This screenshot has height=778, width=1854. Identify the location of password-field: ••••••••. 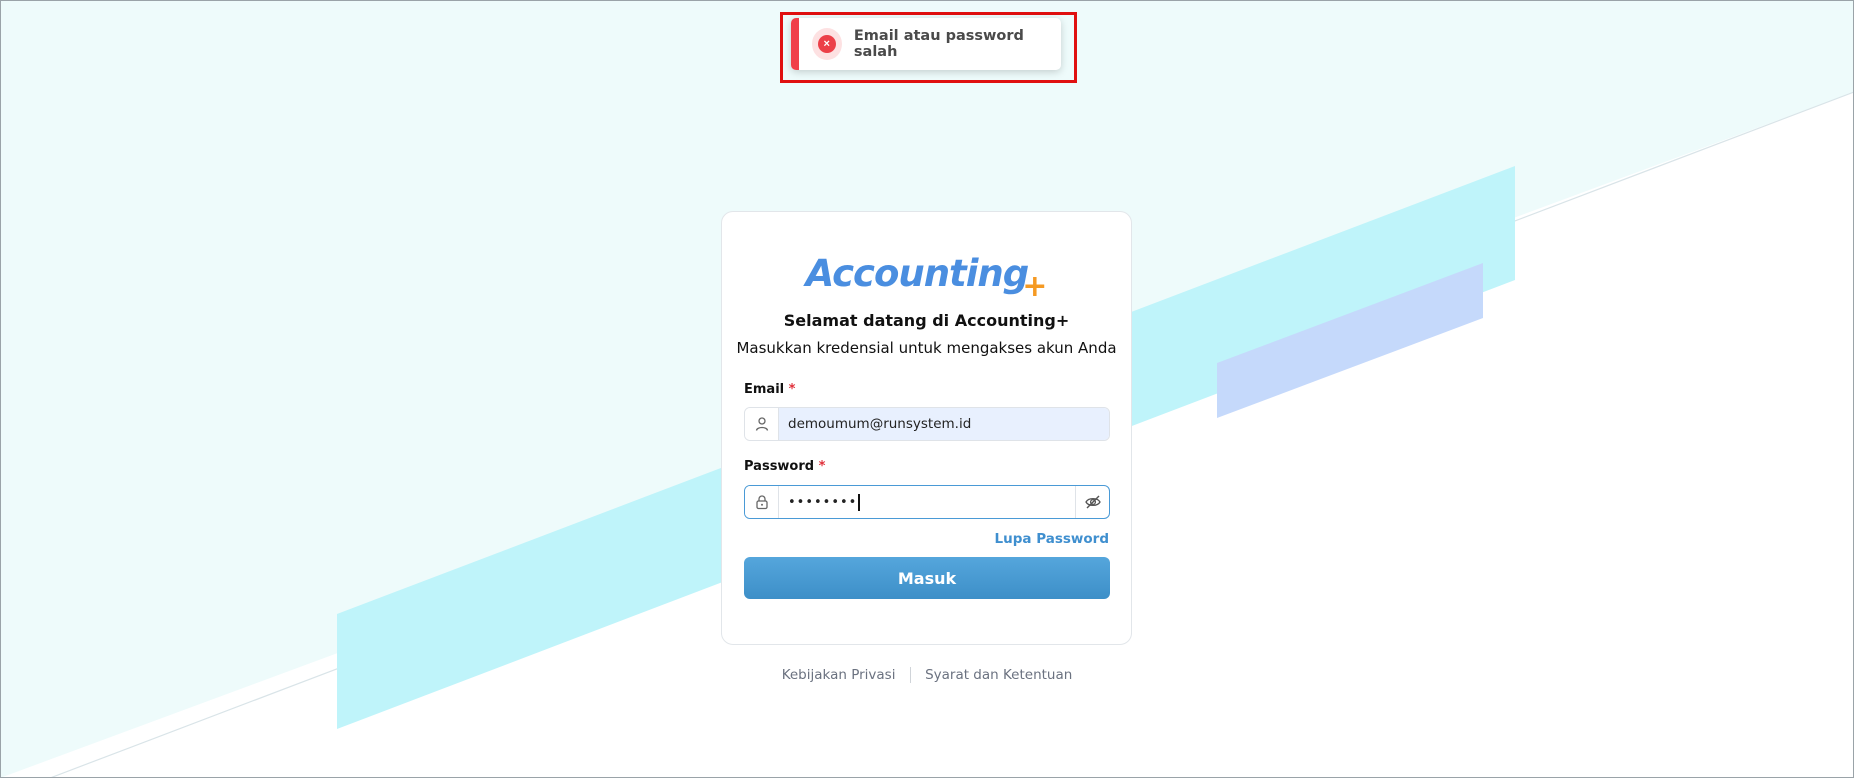
(927, 502).